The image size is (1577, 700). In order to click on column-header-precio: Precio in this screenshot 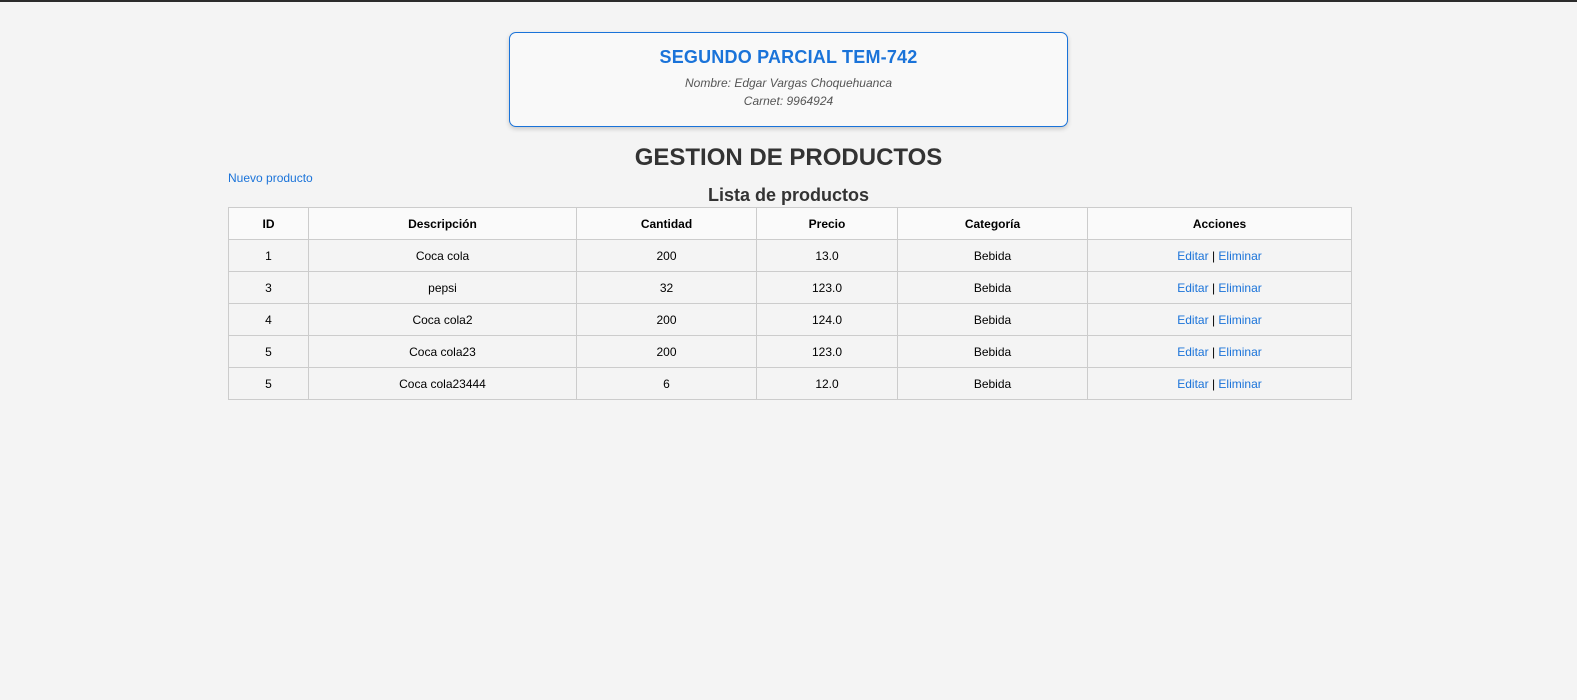, I will do `click(827, 223)`.